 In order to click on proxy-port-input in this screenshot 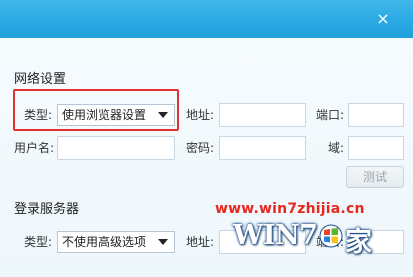, I will do `click(376, 115)`.